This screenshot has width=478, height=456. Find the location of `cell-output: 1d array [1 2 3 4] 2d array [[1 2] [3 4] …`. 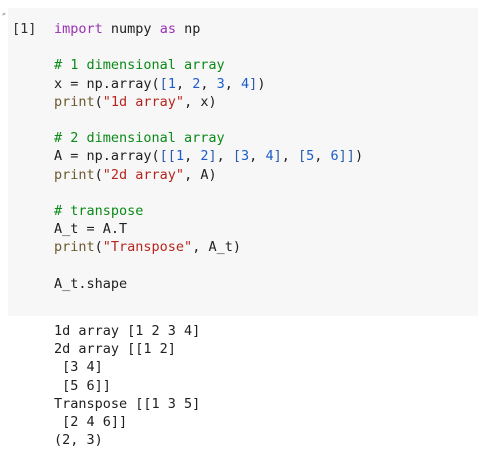

cell-output: 1d array [1 2 3 4] 2d array [[1 2] [3 4] … is located at coordinates (127, 385).